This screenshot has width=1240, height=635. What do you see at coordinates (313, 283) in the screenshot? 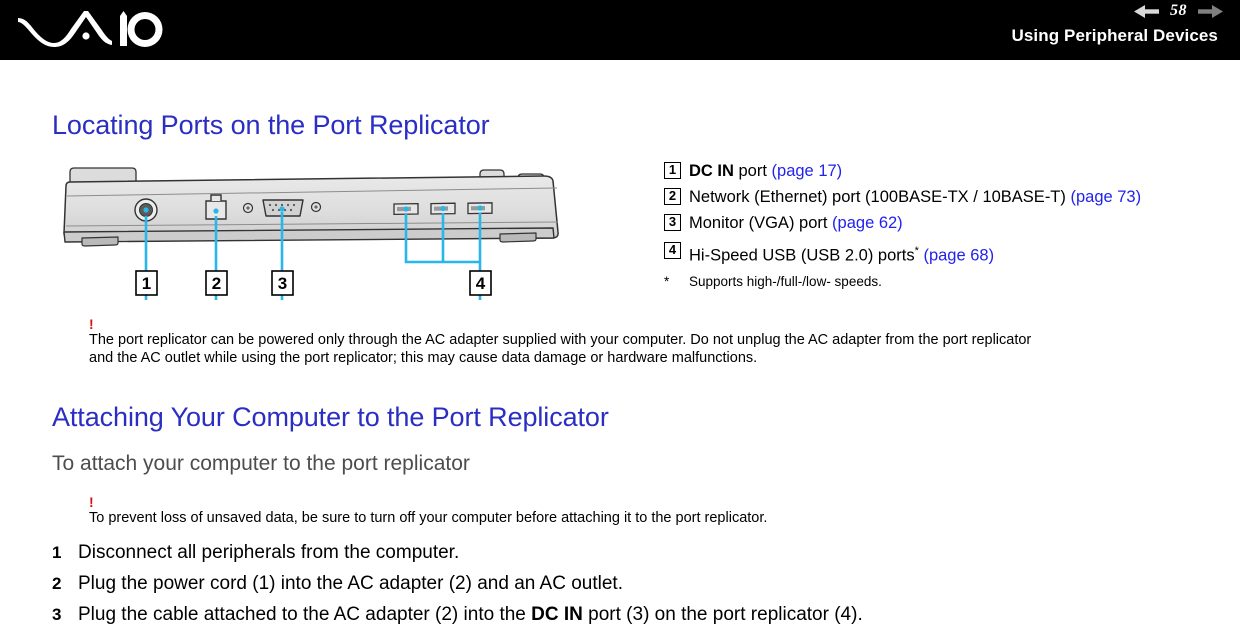
I see `figure-callout-numbers: 1 2 3 4` at bounding box center [313, 283].